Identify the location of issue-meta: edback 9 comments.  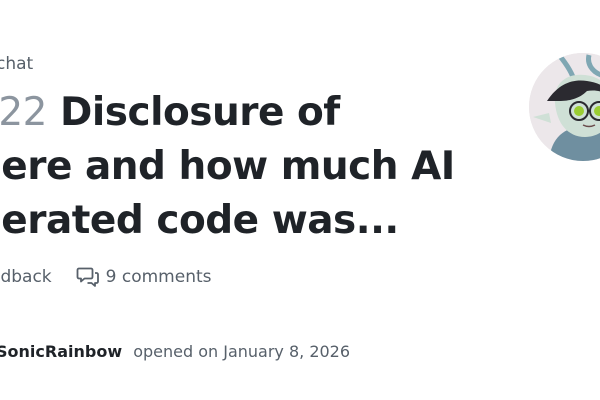
(106, 277).